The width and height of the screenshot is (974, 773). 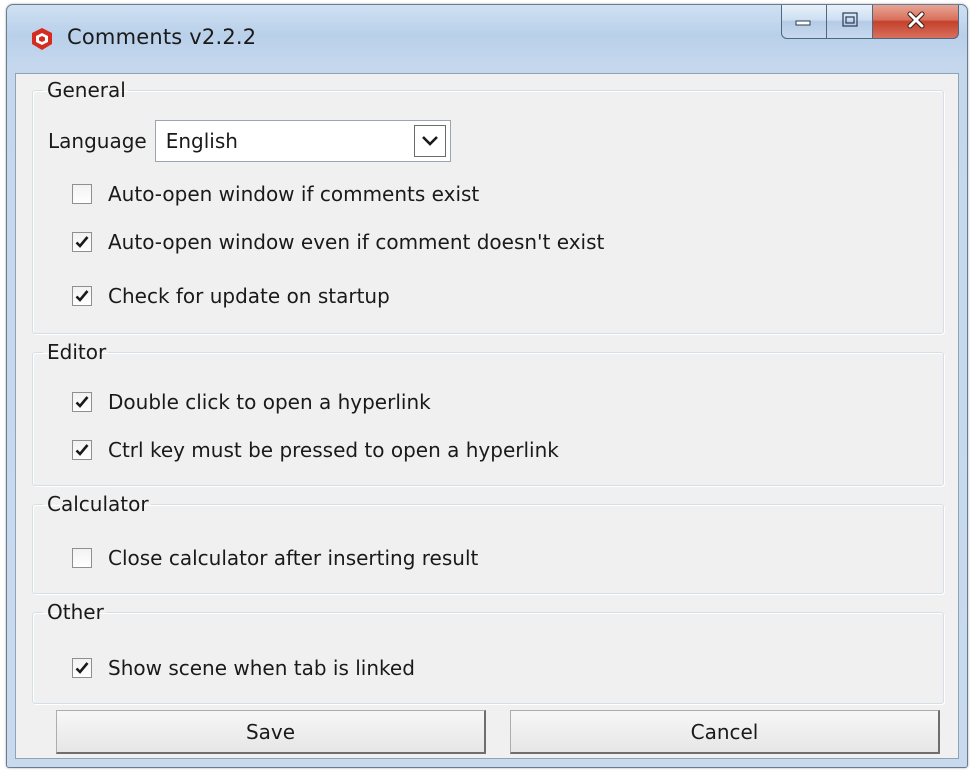 I want to click on maximize-button, so click(x=850, y=22).